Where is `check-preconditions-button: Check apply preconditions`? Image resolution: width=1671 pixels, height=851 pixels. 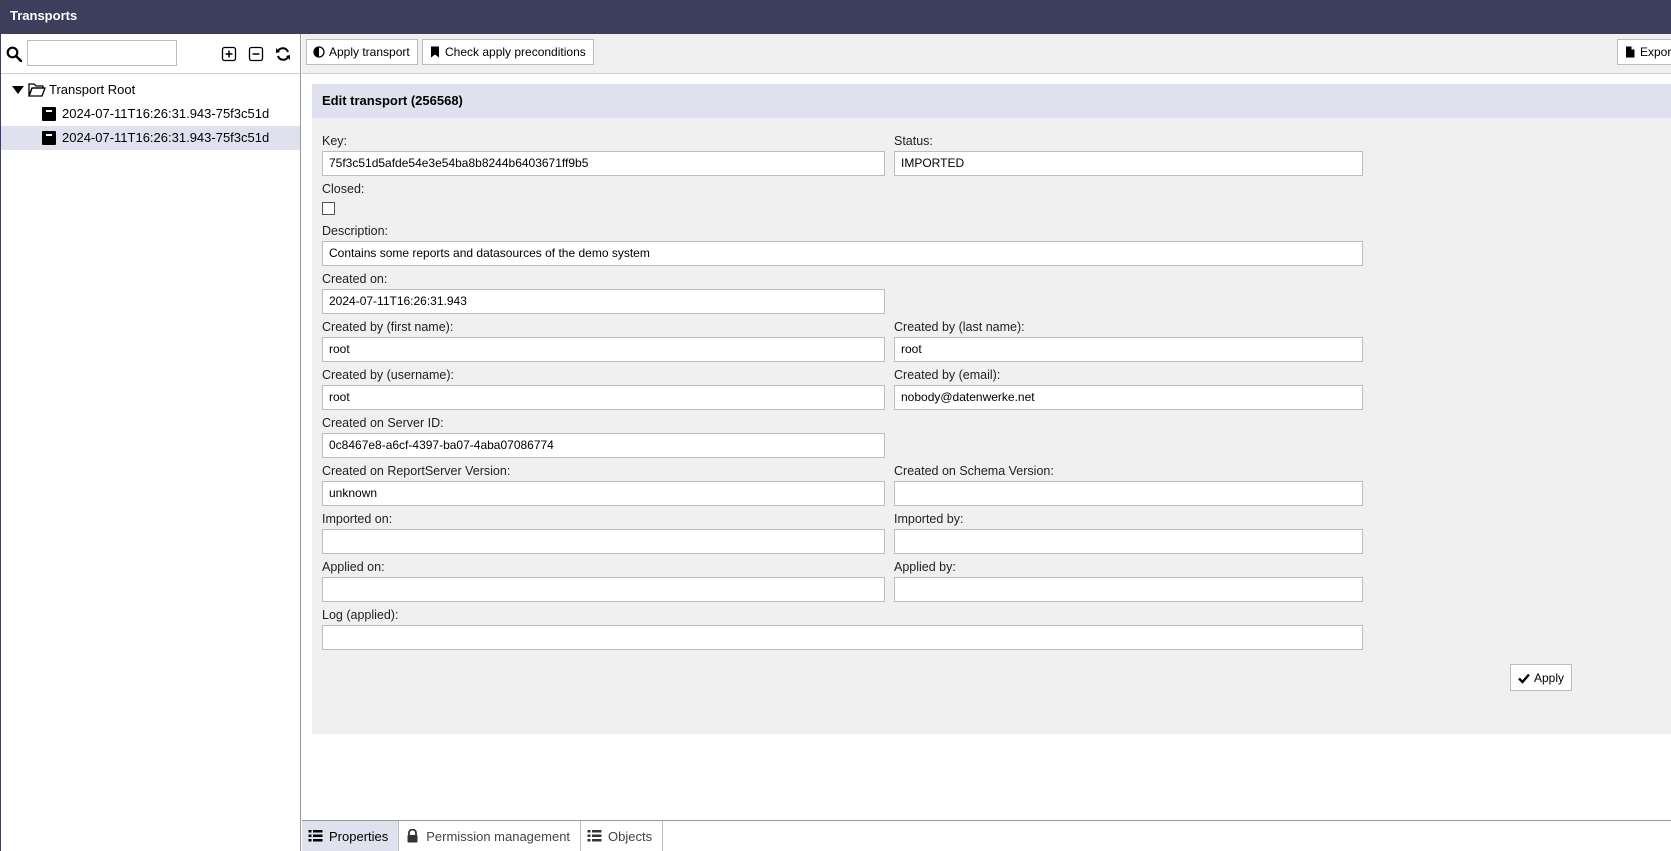
check-preconditions-button: Check apply preconditions is located at coordinates (508, 52).